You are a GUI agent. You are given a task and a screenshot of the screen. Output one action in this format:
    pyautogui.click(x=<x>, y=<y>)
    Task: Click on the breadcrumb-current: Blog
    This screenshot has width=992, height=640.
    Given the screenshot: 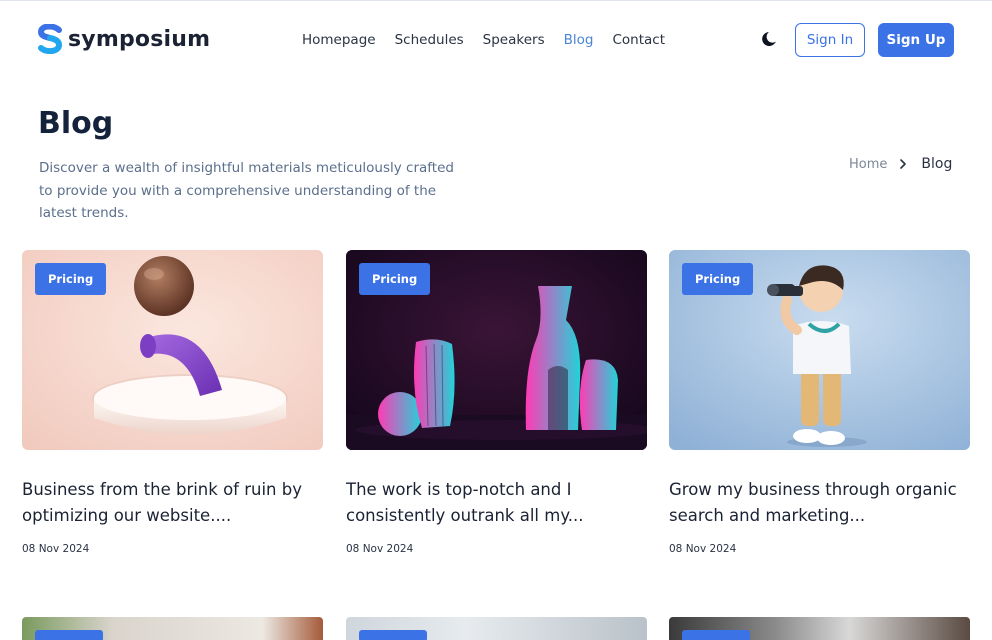 What is the action you would take?
    pyautogui.click(x=937, y=164)
    